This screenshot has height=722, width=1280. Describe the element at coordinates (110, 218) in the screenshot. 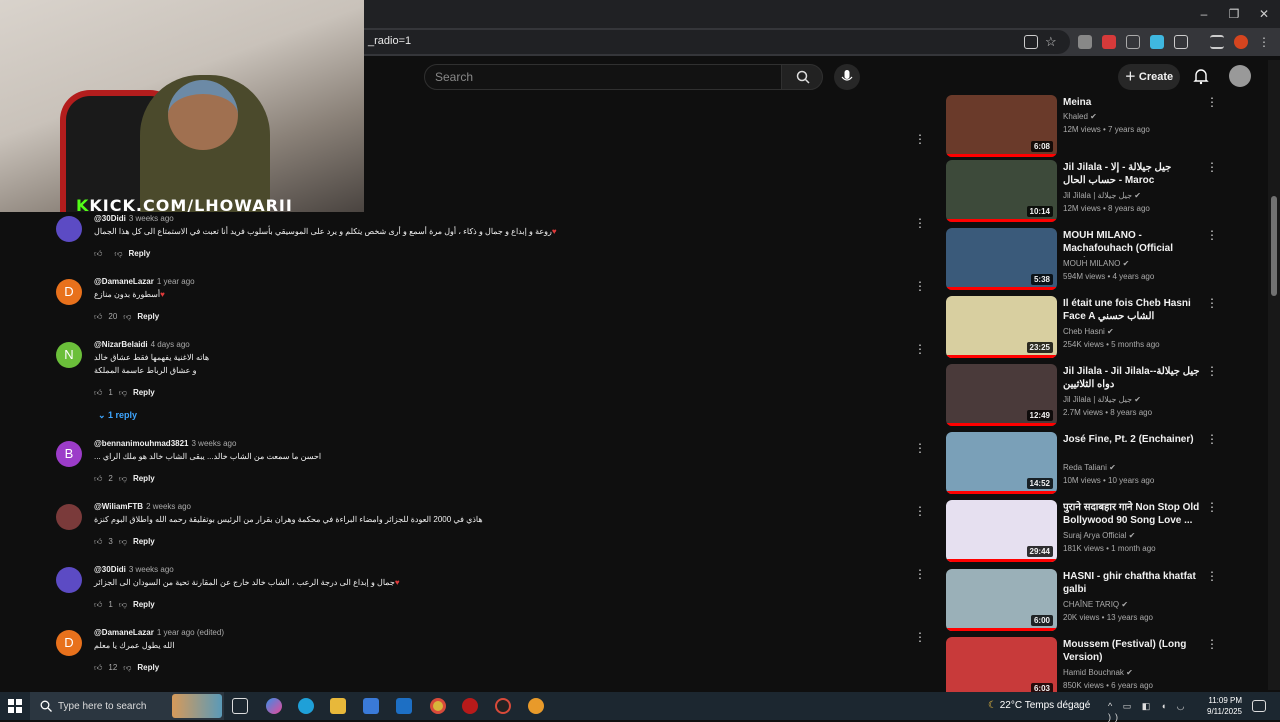

I see `comment-author: @30Didi` at that location.